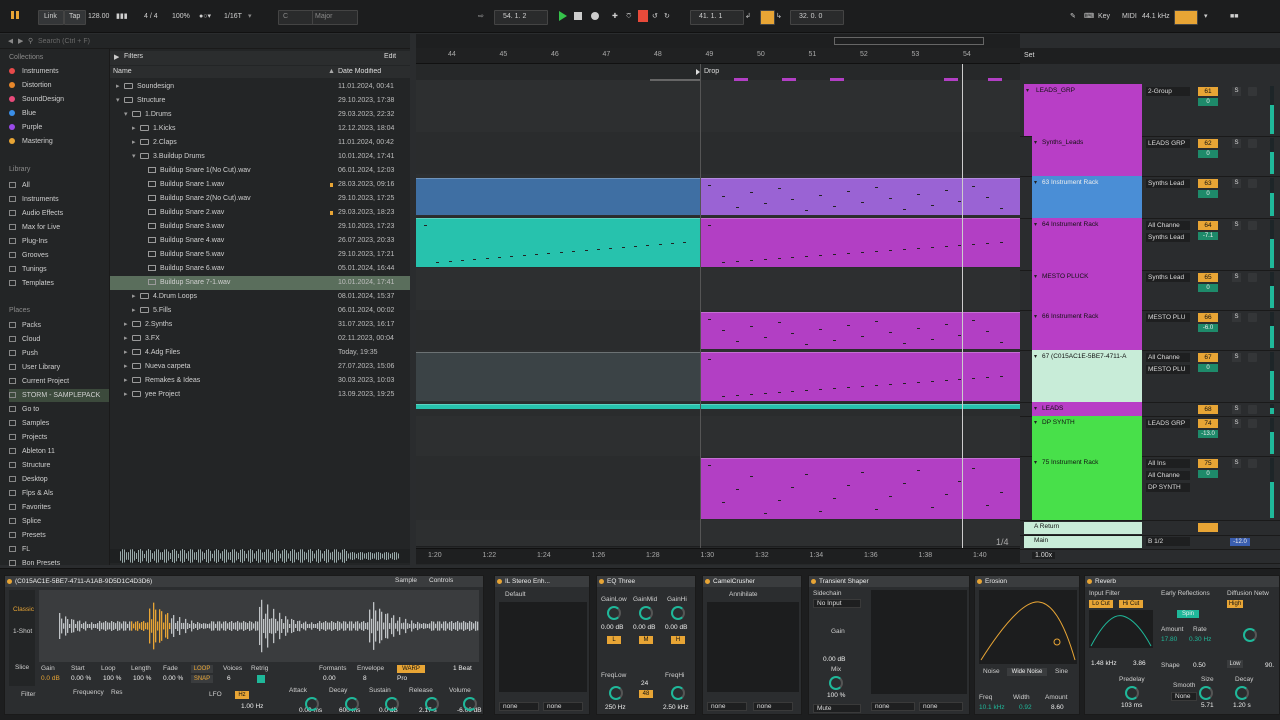  I want to click on mix-value: 100 %, so click(836, 695).